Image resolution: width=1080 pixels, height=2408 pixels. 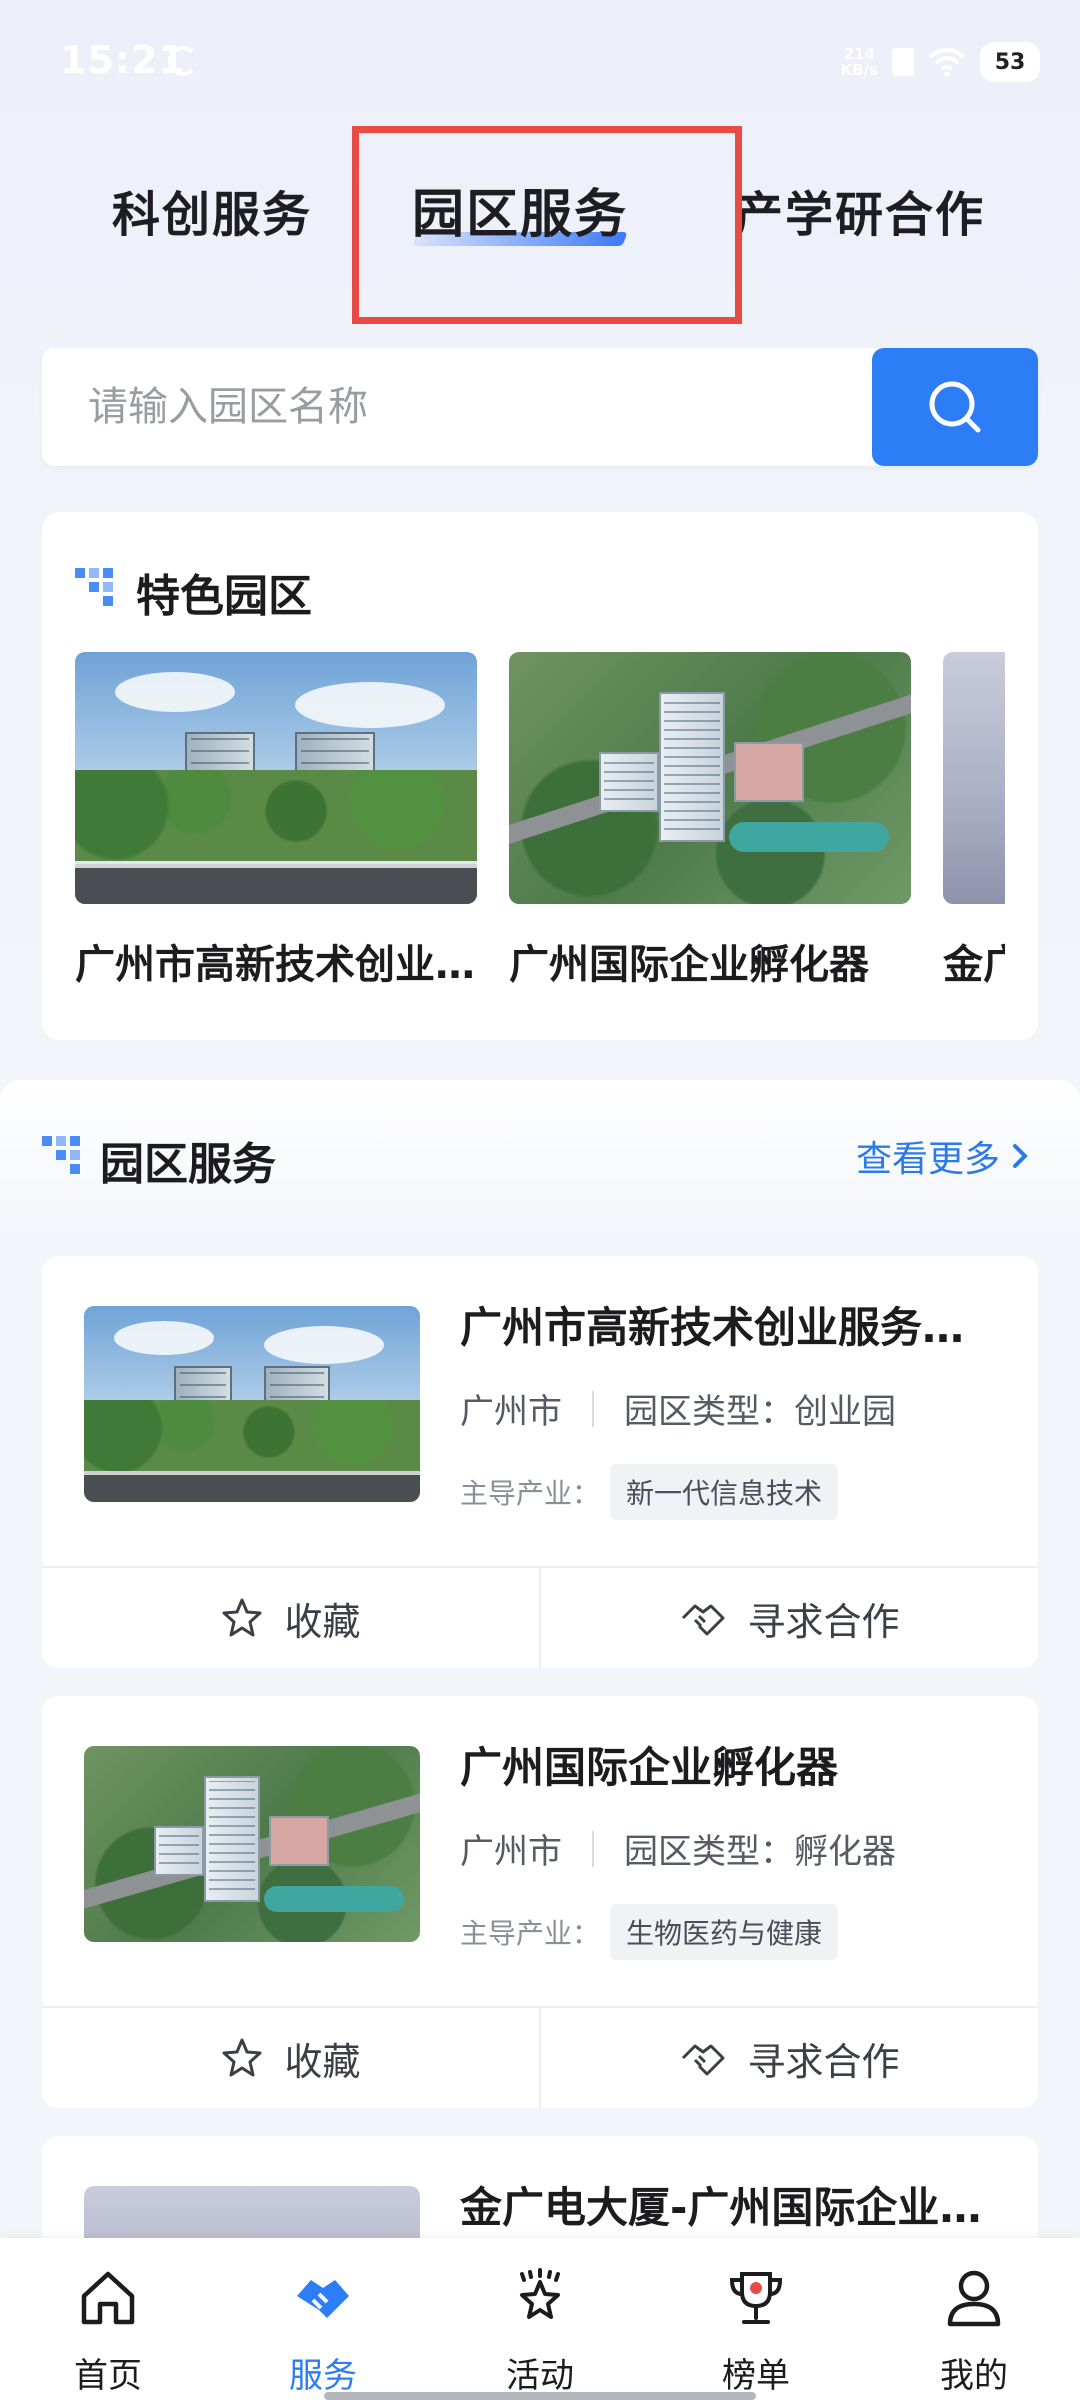 I want to click on search-icon, so click(x=955, y=407).